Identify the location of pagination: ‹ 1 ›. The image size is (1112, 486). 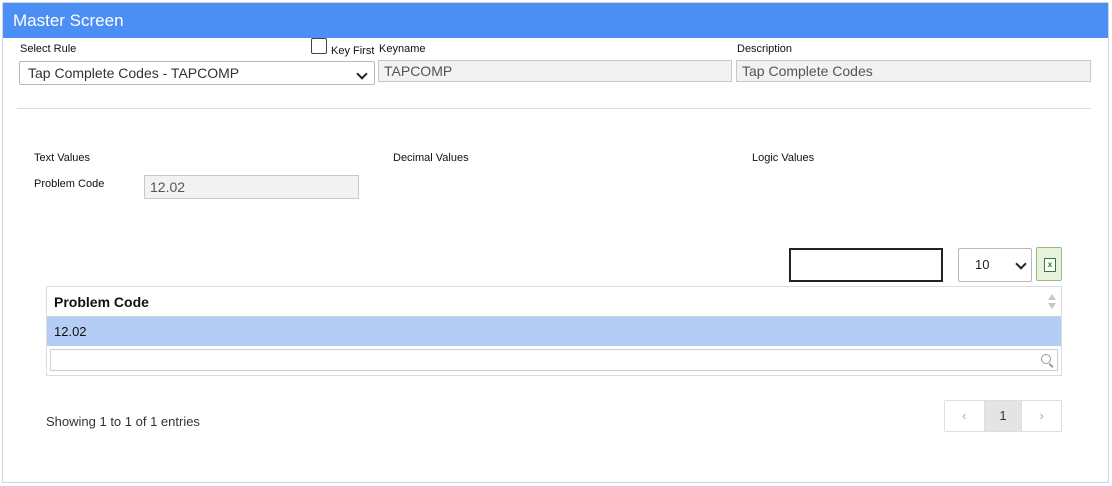
(1003, 416).